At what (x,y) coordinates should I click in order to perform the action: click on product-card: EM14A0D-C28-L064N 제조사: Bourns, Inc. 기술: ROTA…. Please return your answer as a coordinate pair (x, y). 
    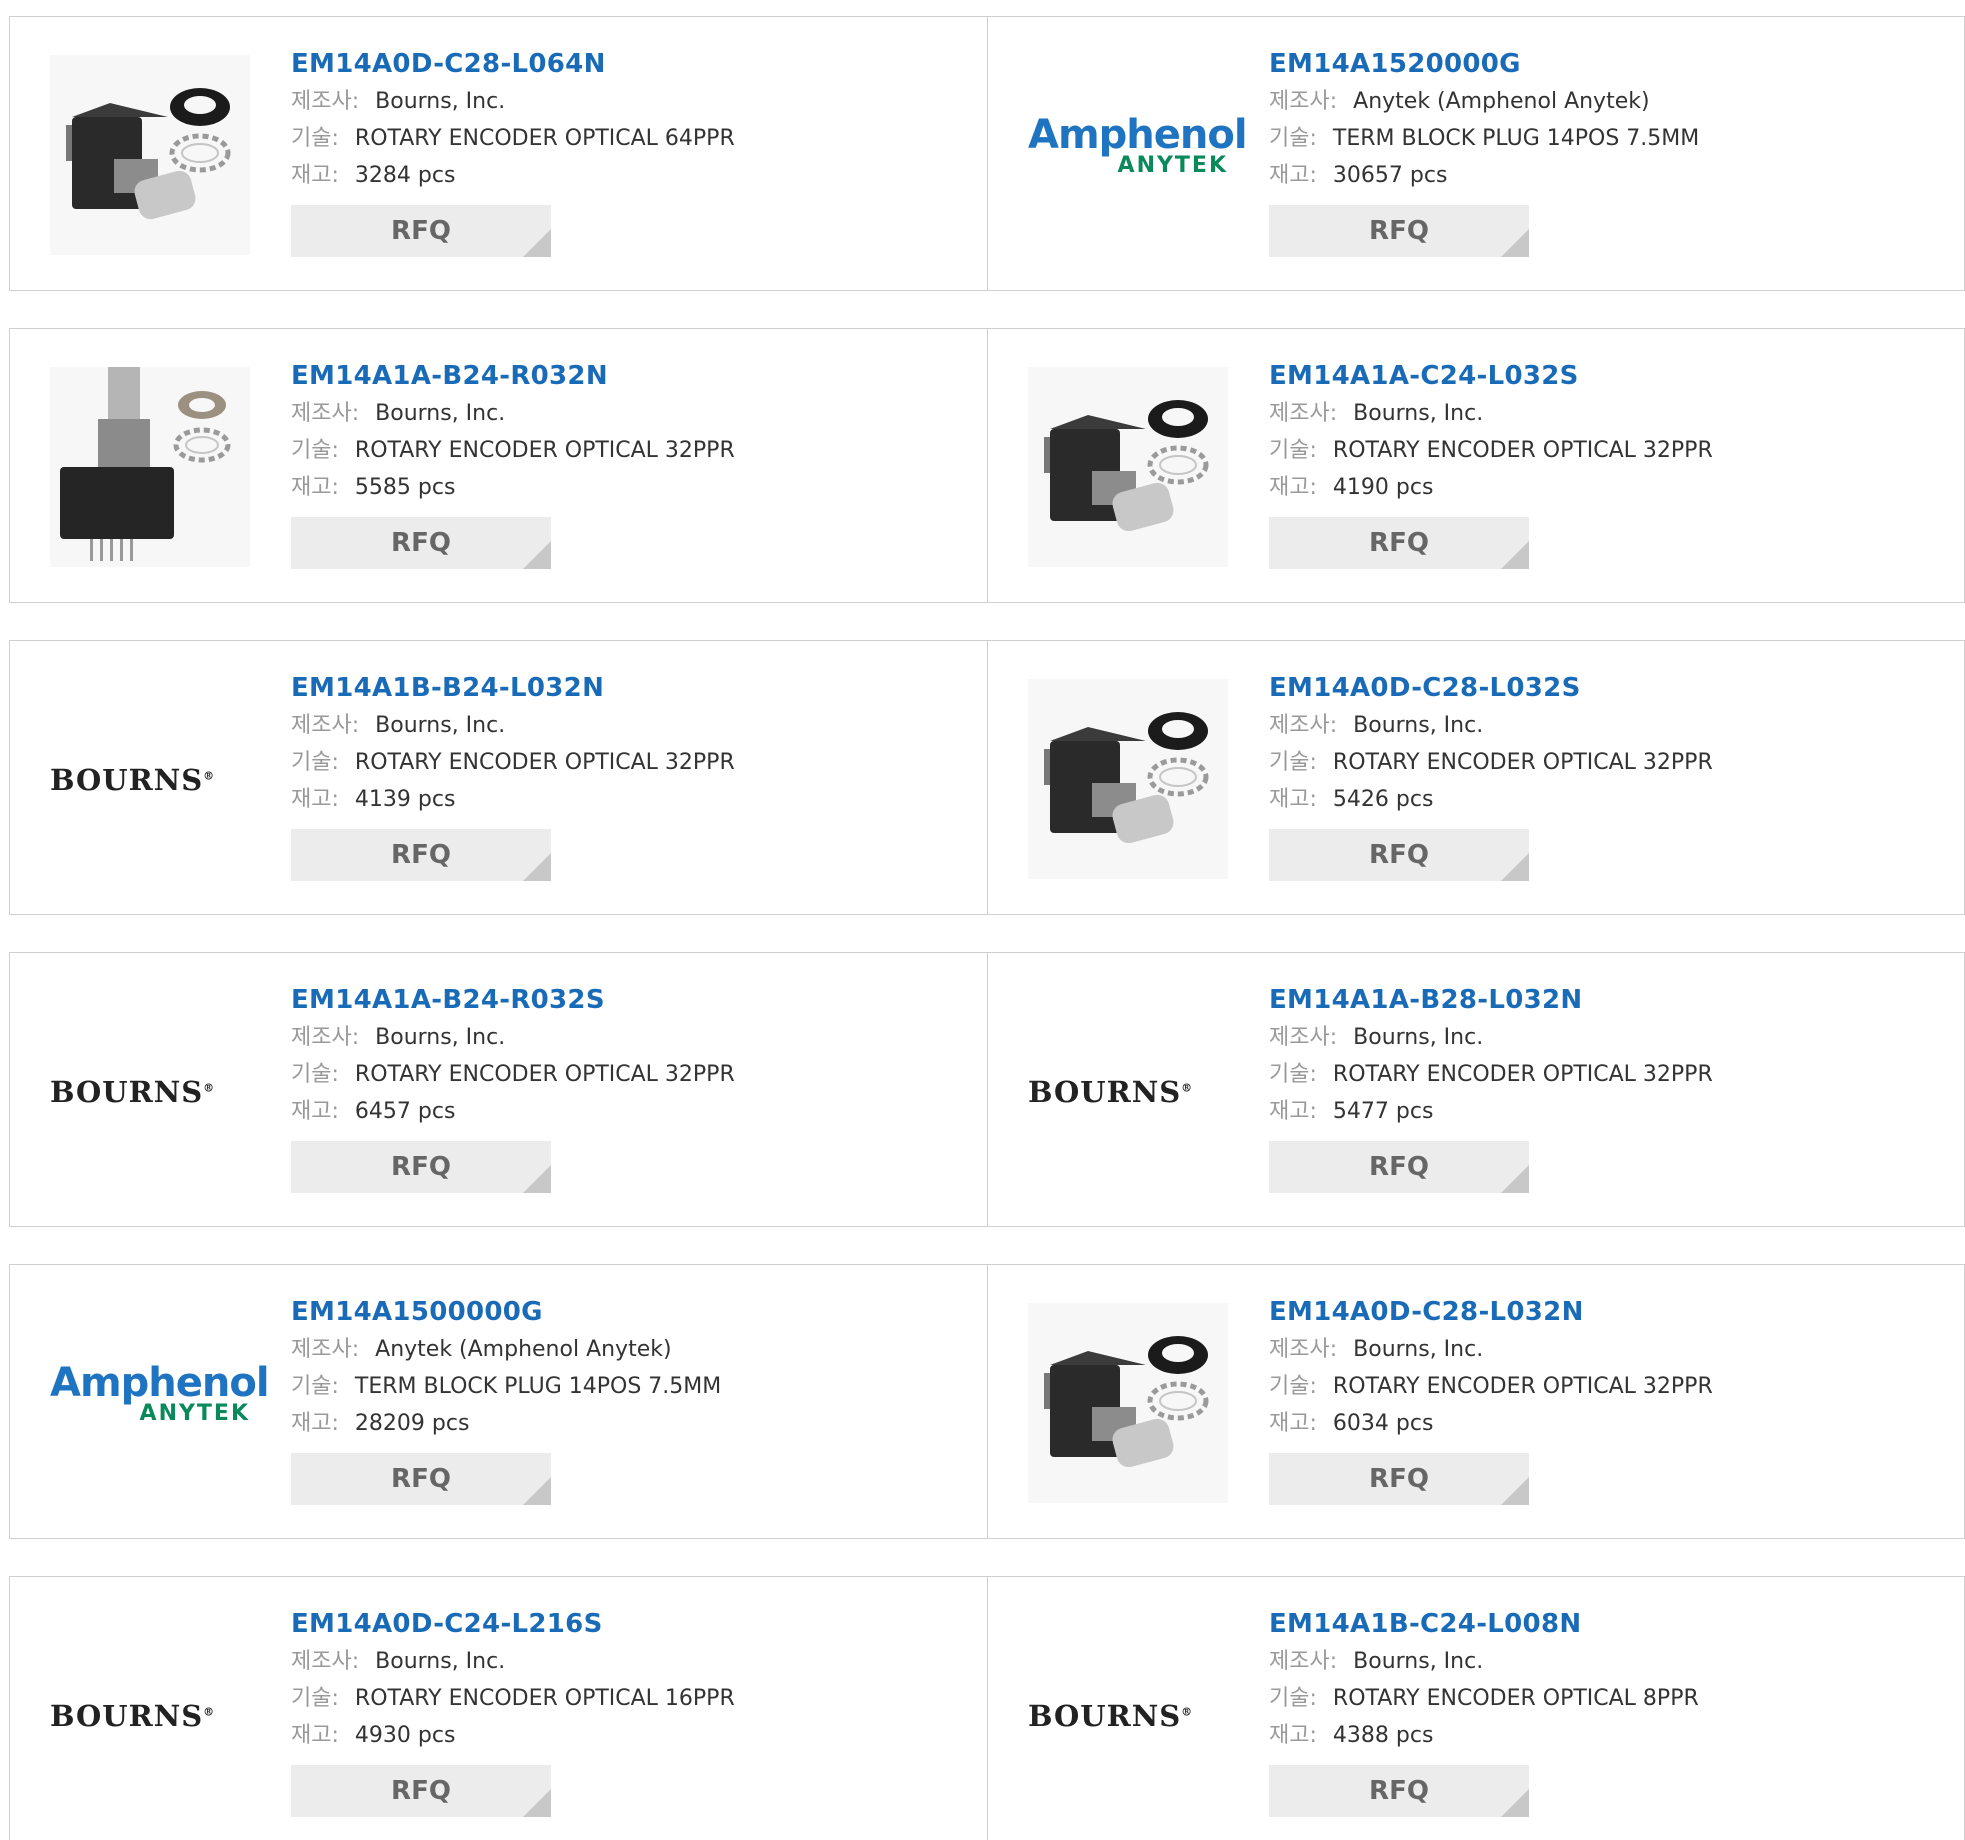
    Looking at the image, I should click on (498, 153).